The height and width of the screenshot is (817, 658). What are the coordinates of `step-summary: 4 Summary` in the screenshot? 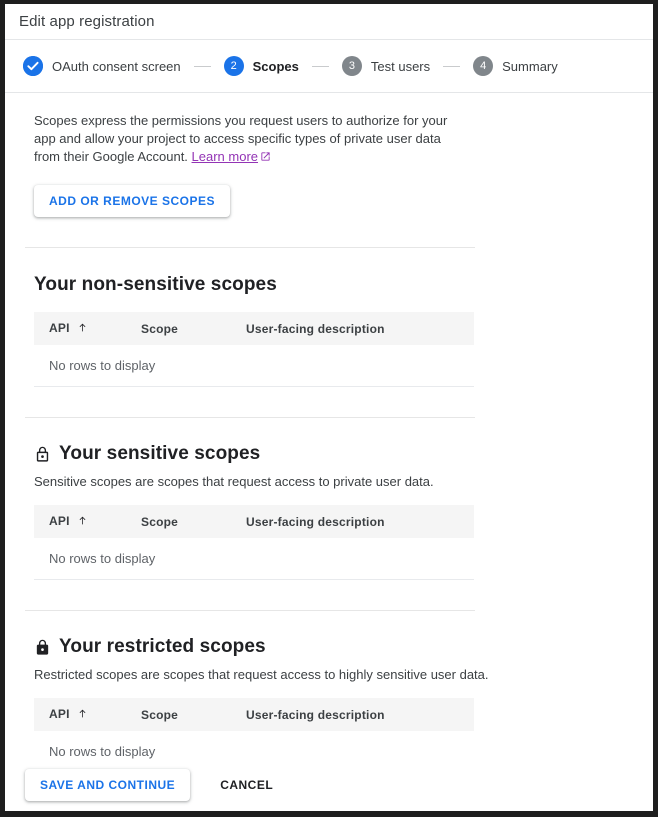 It's located at (515, 66).